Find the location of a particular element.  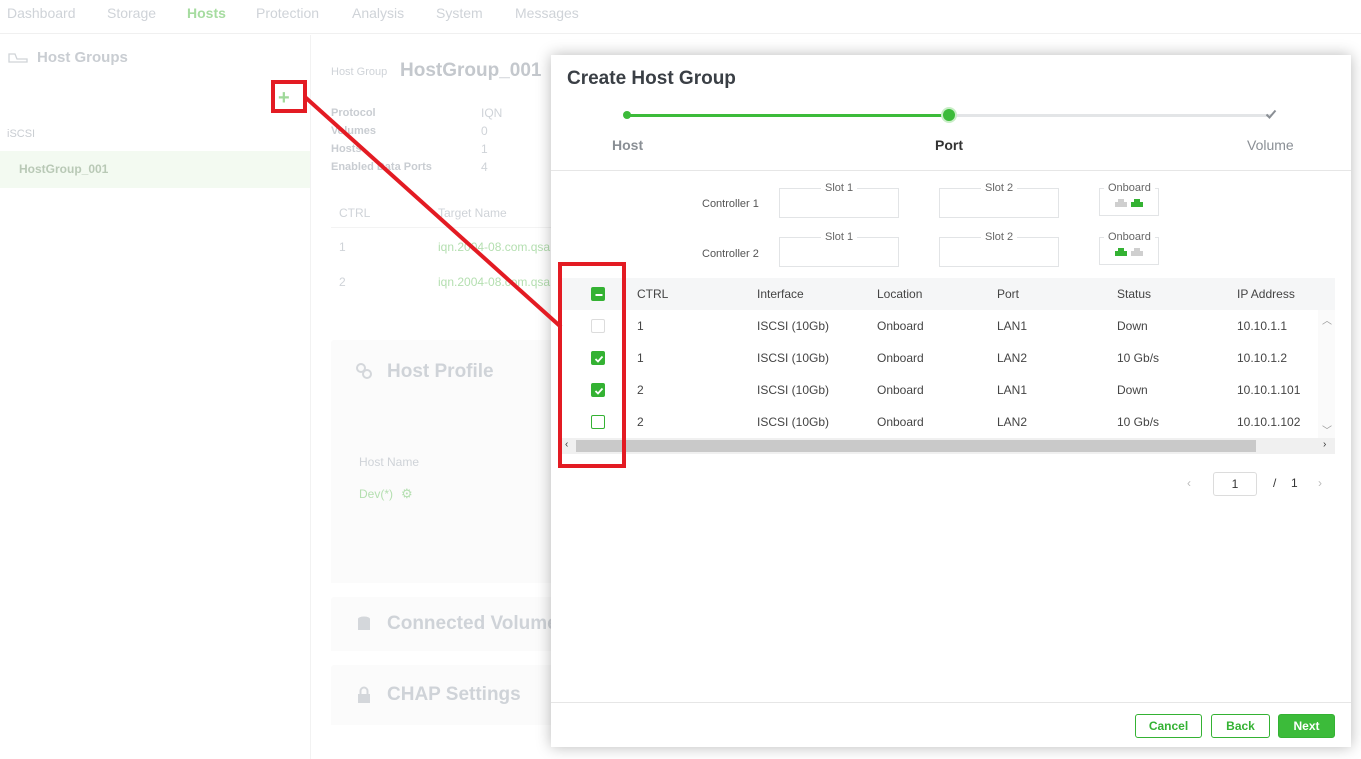

horizontal-scrollbar: ‹ › is located at coordinates (948, 446).